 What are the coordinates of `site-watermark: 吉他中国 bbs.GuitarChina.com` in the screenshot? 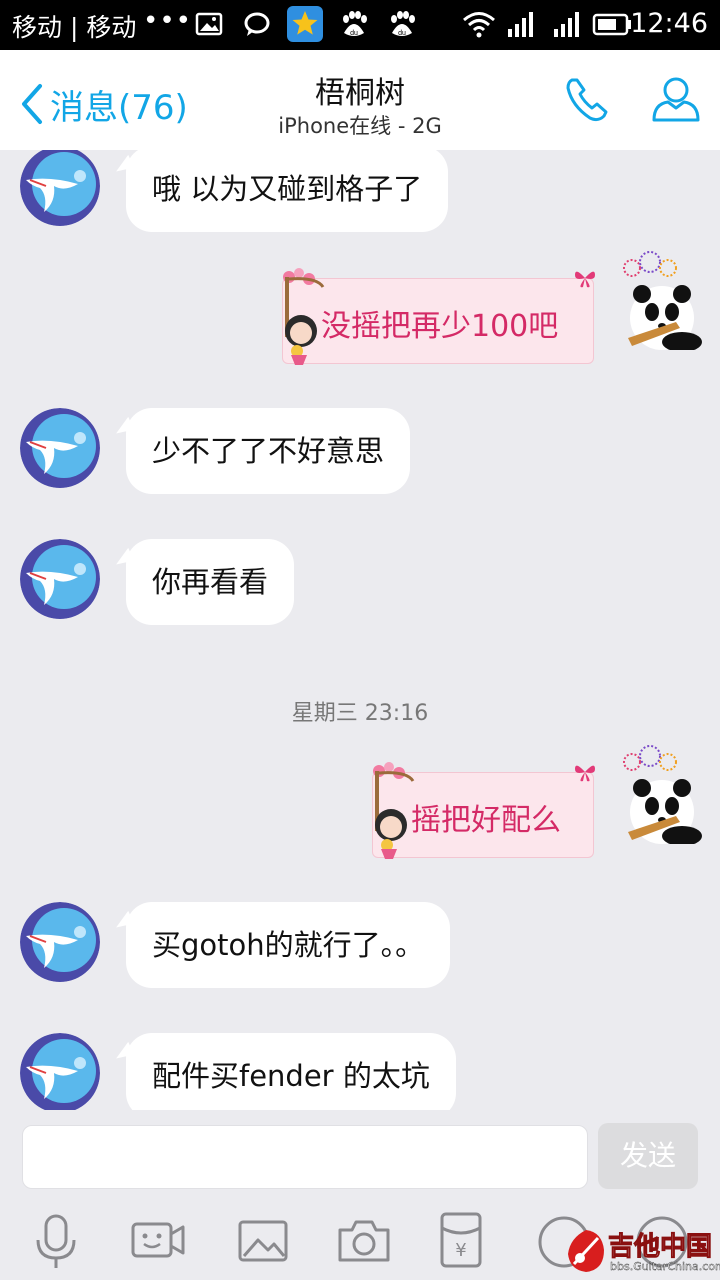 It's located at (640, 1251).